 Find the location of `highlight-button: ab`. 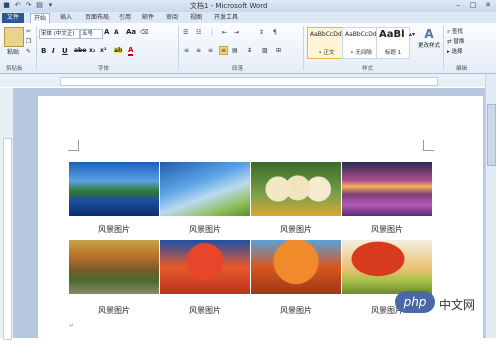

highlight-button: ab is located at coordinates (118, 50).